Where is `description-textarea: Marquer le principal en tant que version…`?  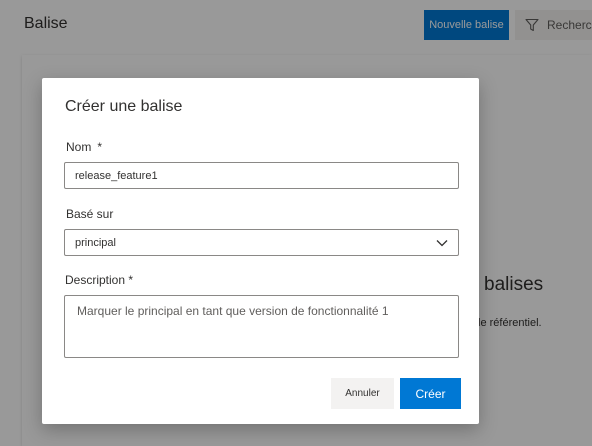
description-textarea: Marquer le principal en tant que version… is located at coordinates (261, 326).